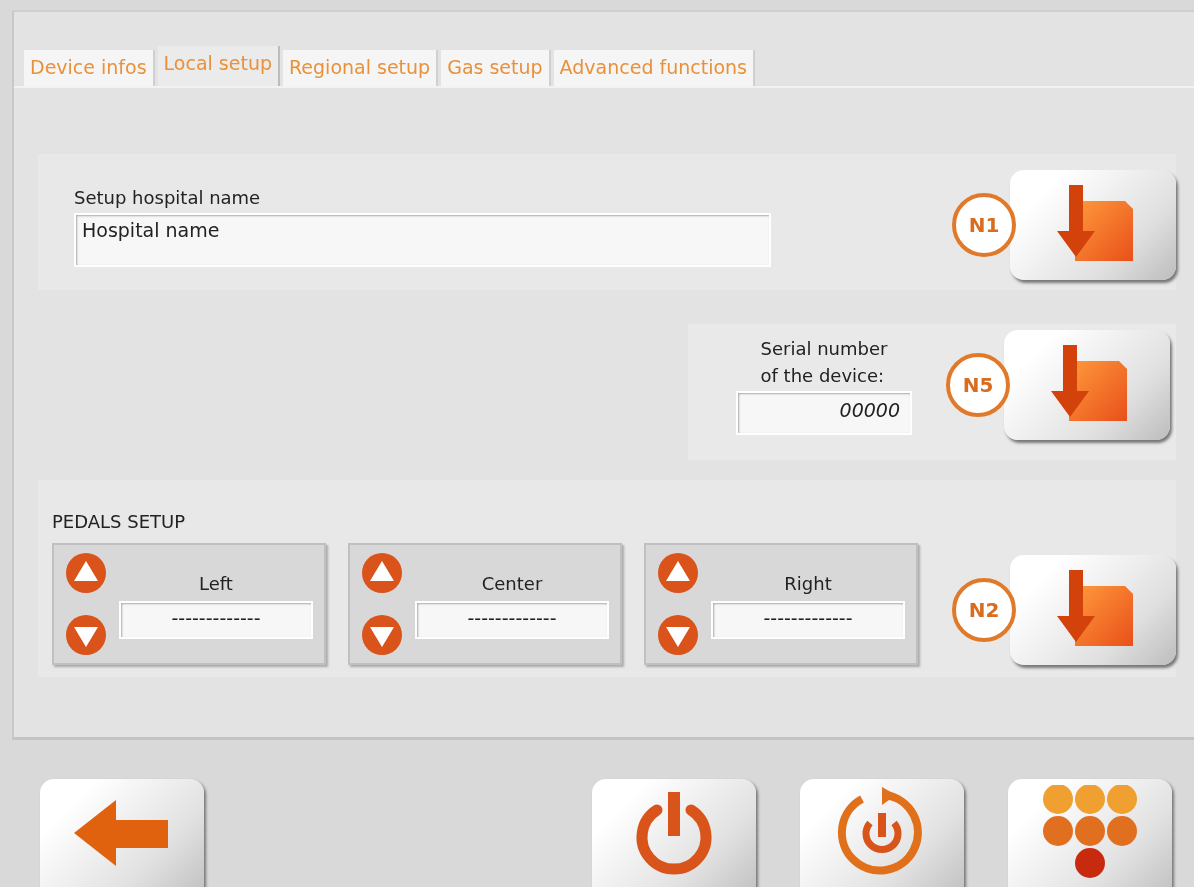 The image size is (1194, 887). What do you see at coordinates (882, 833) in the screenshot?
I see `restart-button` at bounding box center [882, 833].